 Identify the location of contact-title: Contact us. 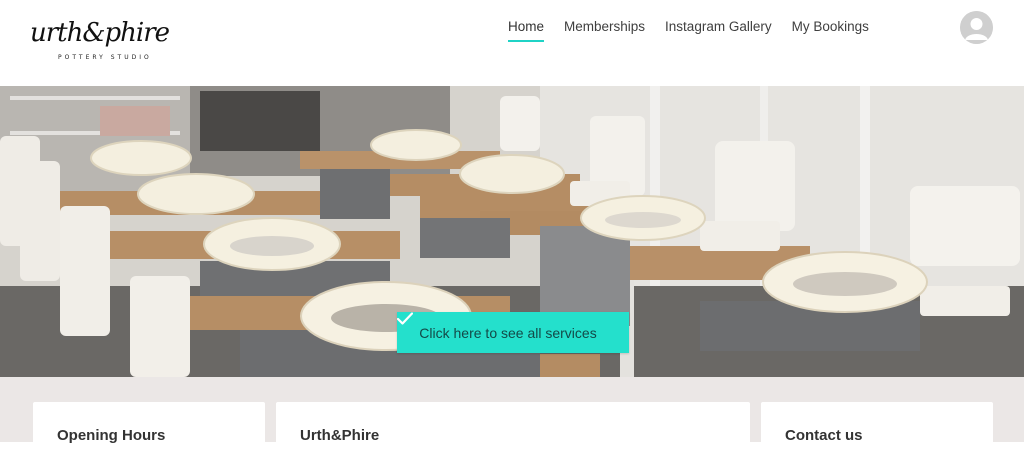
(824, 435).